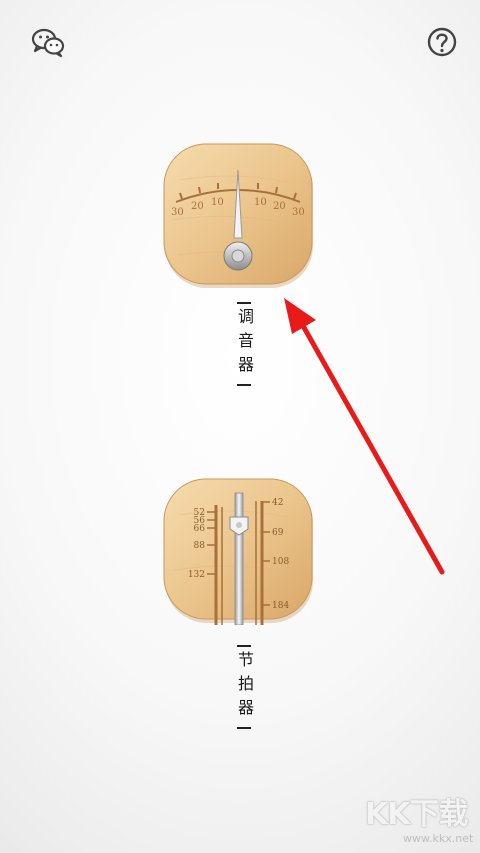 This screenshot has height=853, width=480. Describe the element at coordinates (438, 838) in the screenshot. I see `watermark-url: www.kkx.net` at that location.